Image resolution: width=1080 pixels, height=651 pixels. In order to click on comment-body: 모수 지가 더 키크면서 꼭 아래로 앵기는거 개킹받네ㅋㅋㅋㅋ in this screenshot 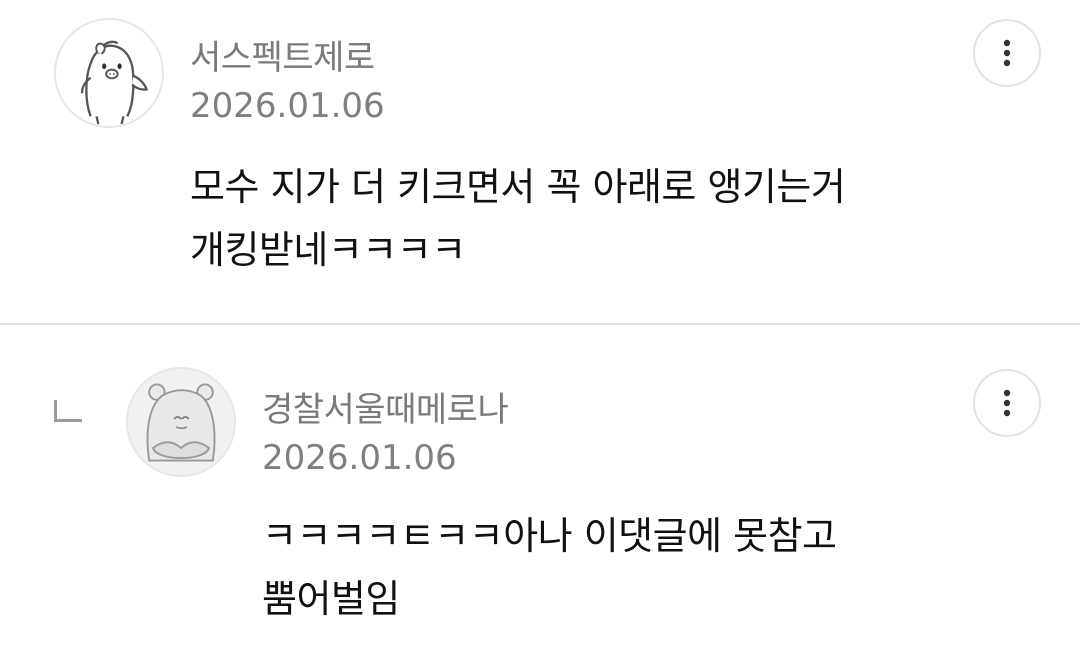, I will do `click(518, 219)`.